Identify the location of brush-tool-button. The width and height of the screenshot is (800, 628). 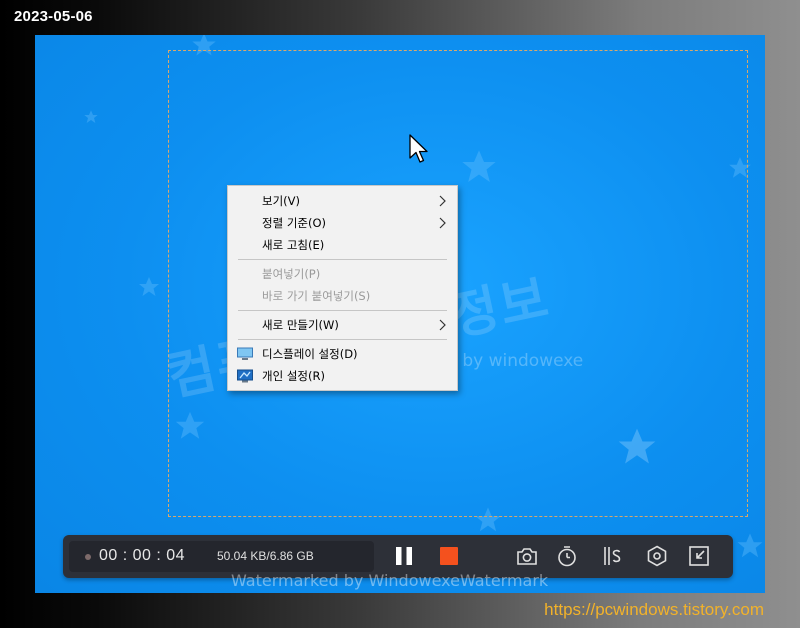
(613, 556).